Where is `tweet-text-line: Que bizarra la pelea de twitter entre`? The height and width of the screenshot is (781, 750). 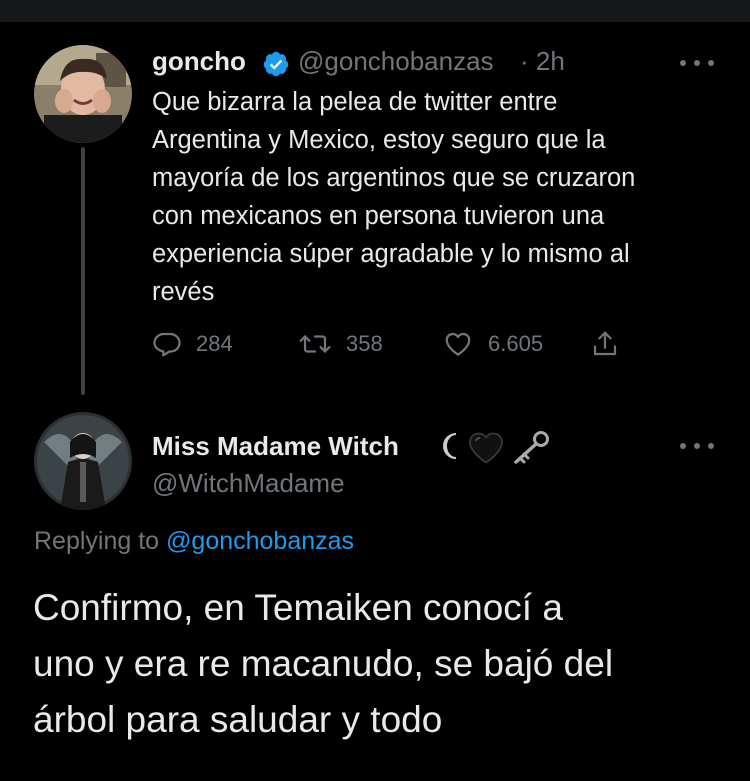
tweet-text-line: Que bizarra la pelea de twitter entre is located at coordinates (355, 102).